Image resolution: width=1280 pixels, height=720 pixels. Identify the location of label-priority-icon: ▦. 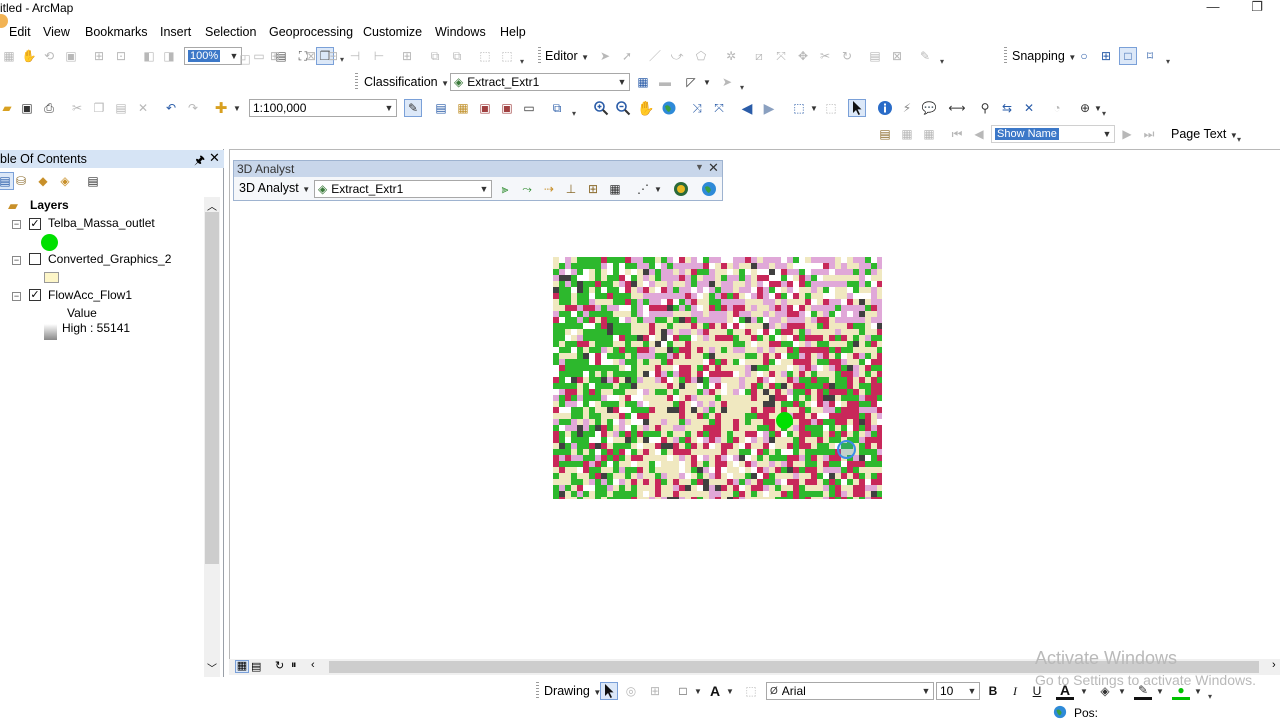
(907, 134).